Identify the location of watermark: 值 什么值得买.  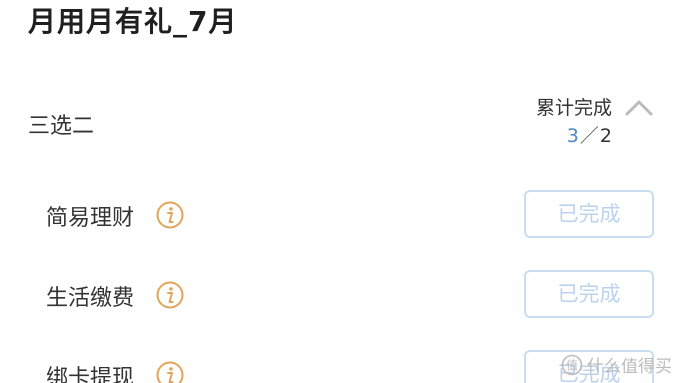
(616, 364).